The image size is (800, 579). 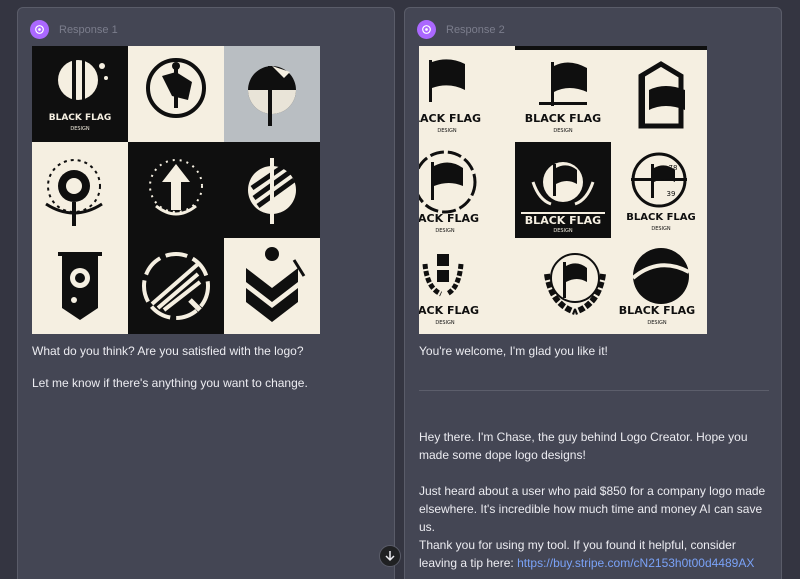 I want to click on response-header: Response 2, so click(x=461, y=29).